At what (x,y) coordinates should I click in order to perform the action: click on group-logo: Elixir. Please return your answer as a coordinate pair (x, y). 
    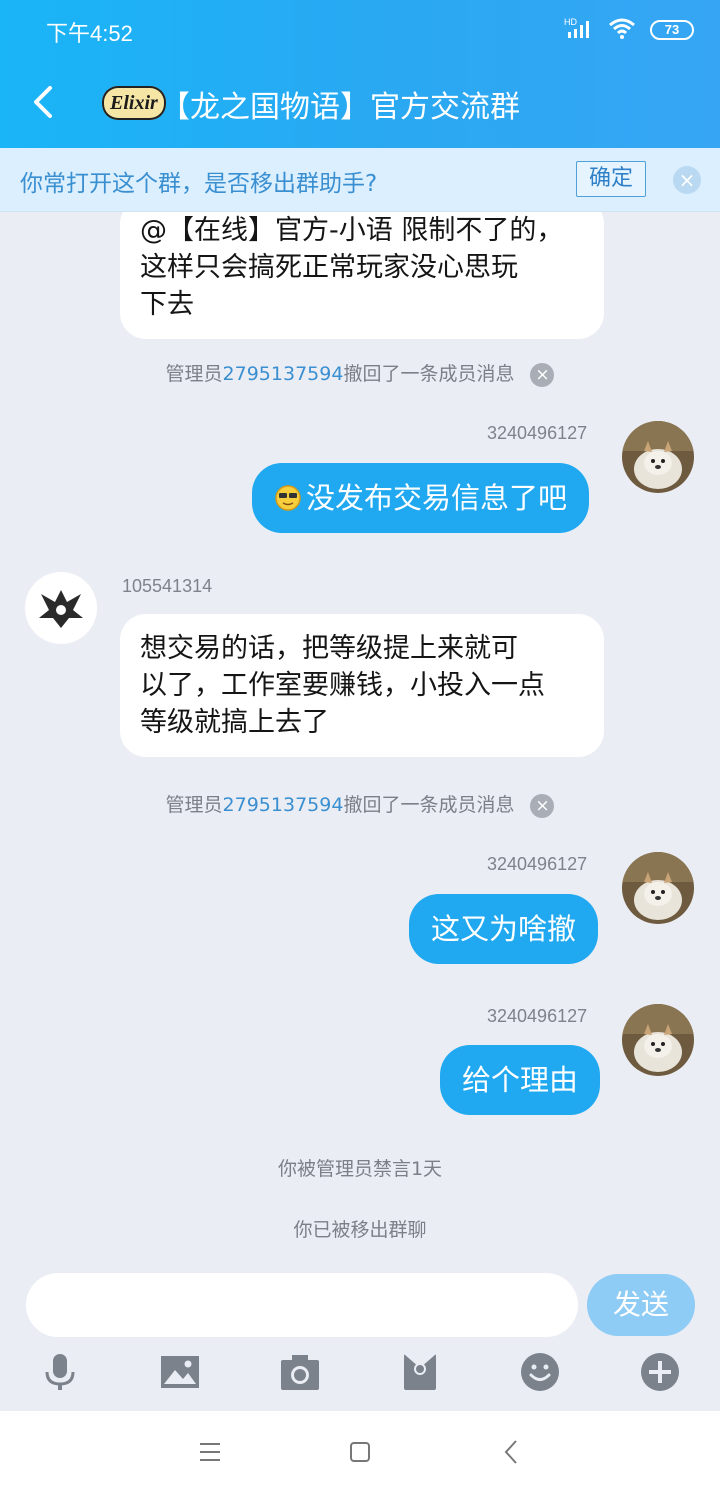
    Looking at the image, I should click on (134, 103).